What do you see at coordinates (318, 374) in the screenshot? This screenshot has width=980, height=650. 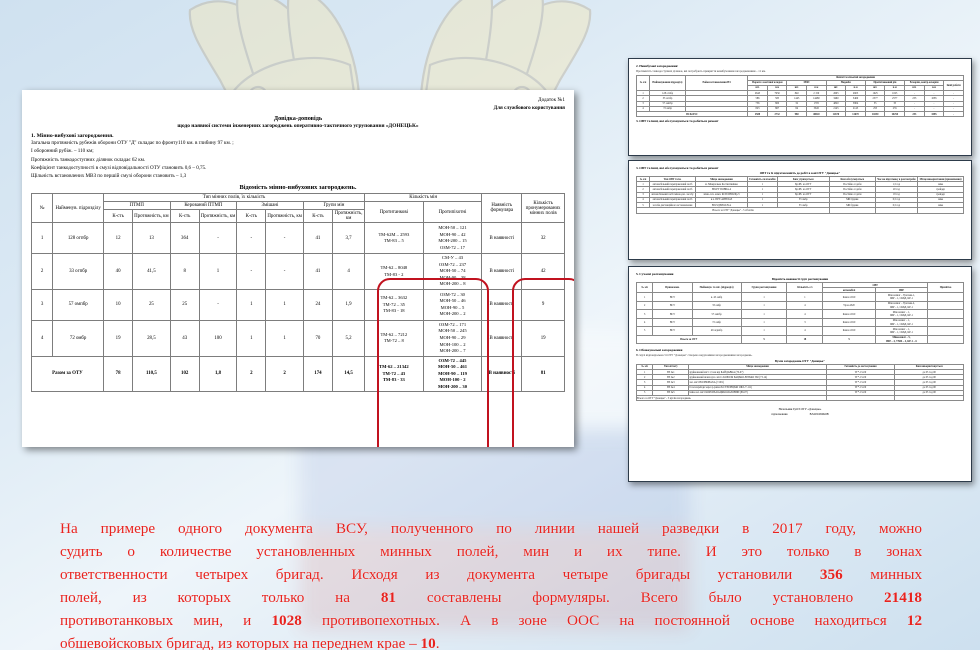 I see `cell-total-grp_n: 174` at bounding box center [318, 374].